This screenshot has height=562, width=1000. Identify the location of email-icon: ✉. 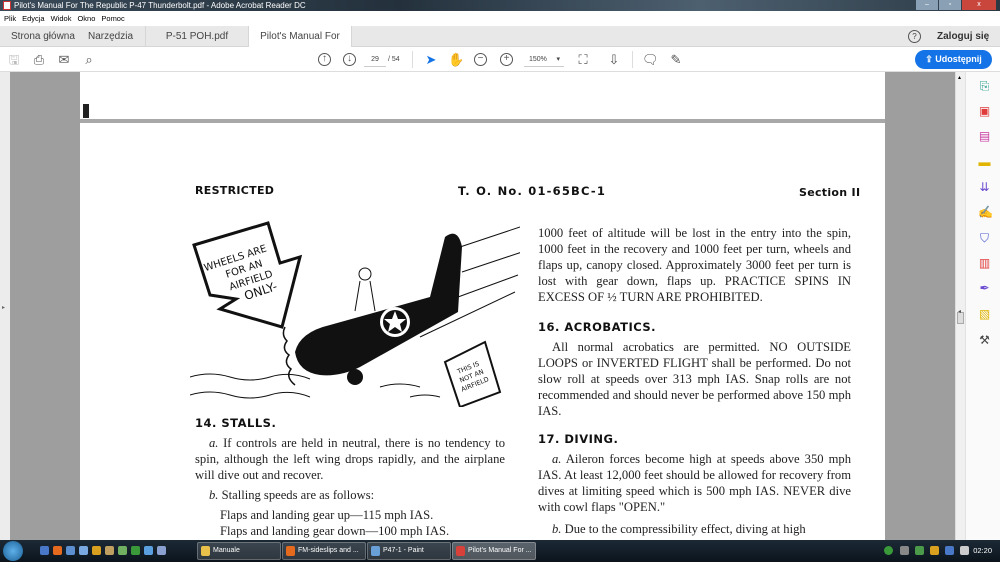
(64, 60).